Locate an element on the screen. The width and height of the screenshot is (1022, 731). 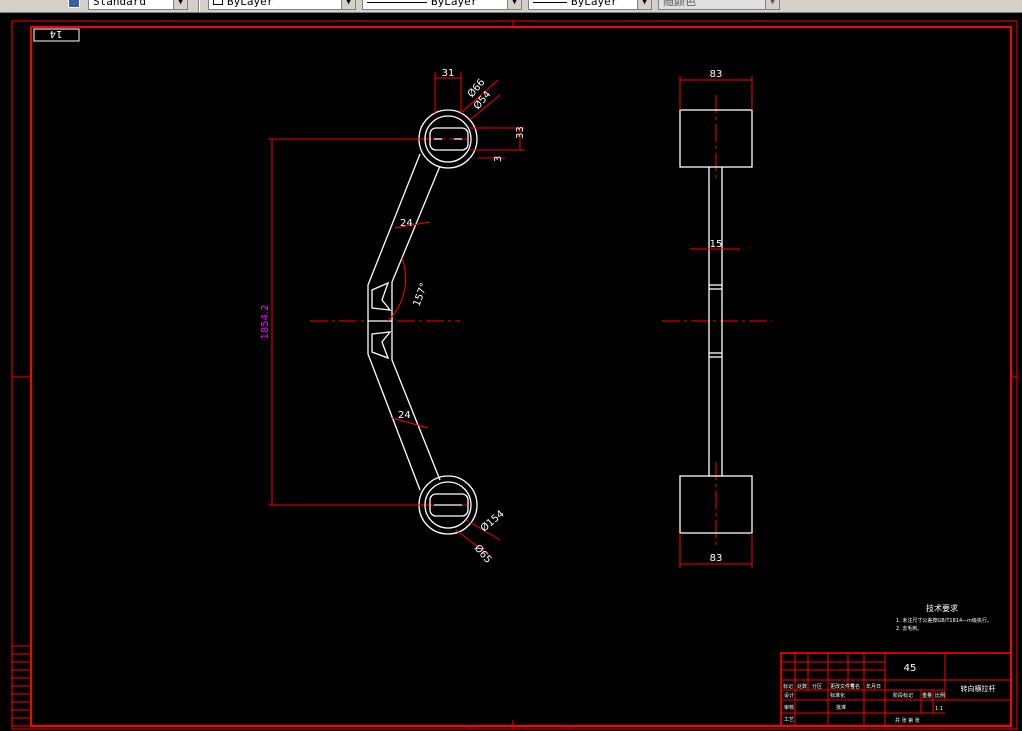
dim-side-web: 15 is located at coordinates (716, 244).